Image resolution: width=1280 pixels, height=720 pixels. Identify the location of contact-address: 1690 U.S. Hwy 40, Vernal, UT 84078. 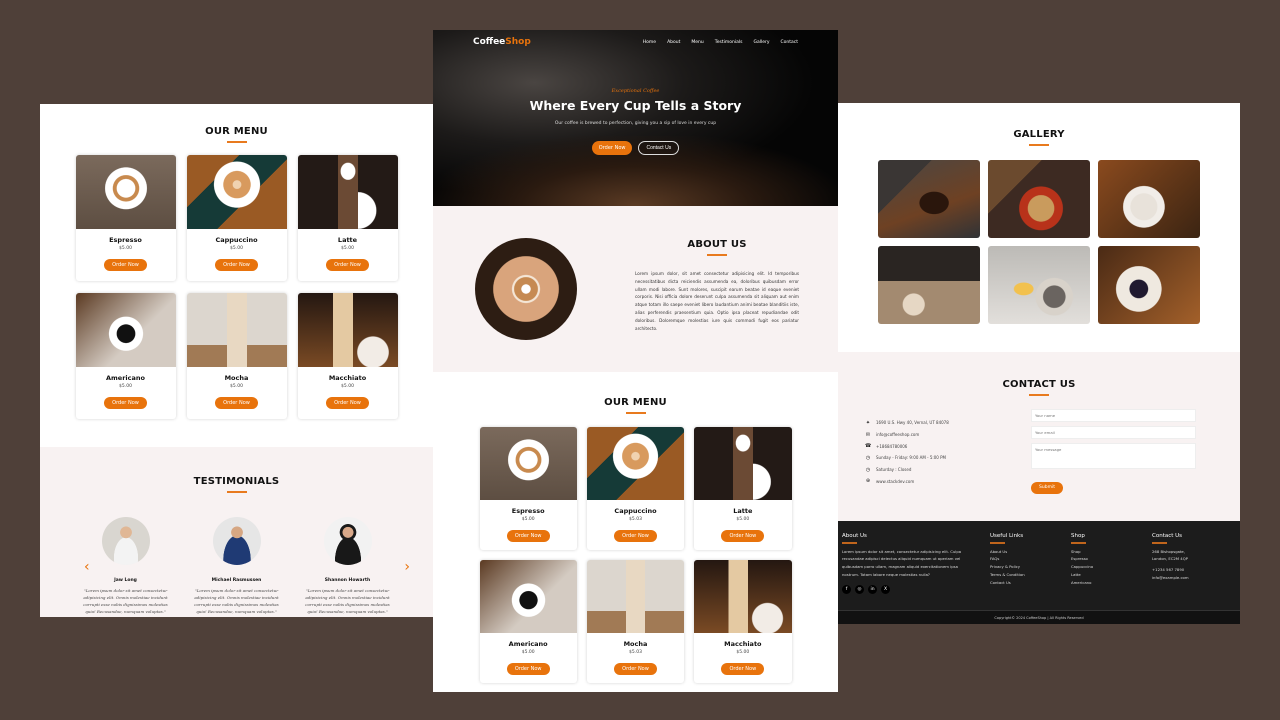
(912, 423).